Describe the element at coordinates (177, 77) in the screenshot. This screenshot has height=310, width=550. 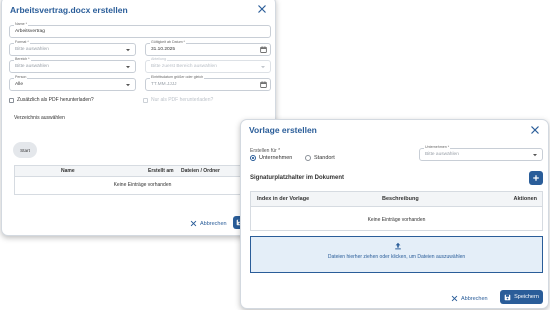
I see `entry-date-label: Eintrittsdatum größer oder gleich` at that location.